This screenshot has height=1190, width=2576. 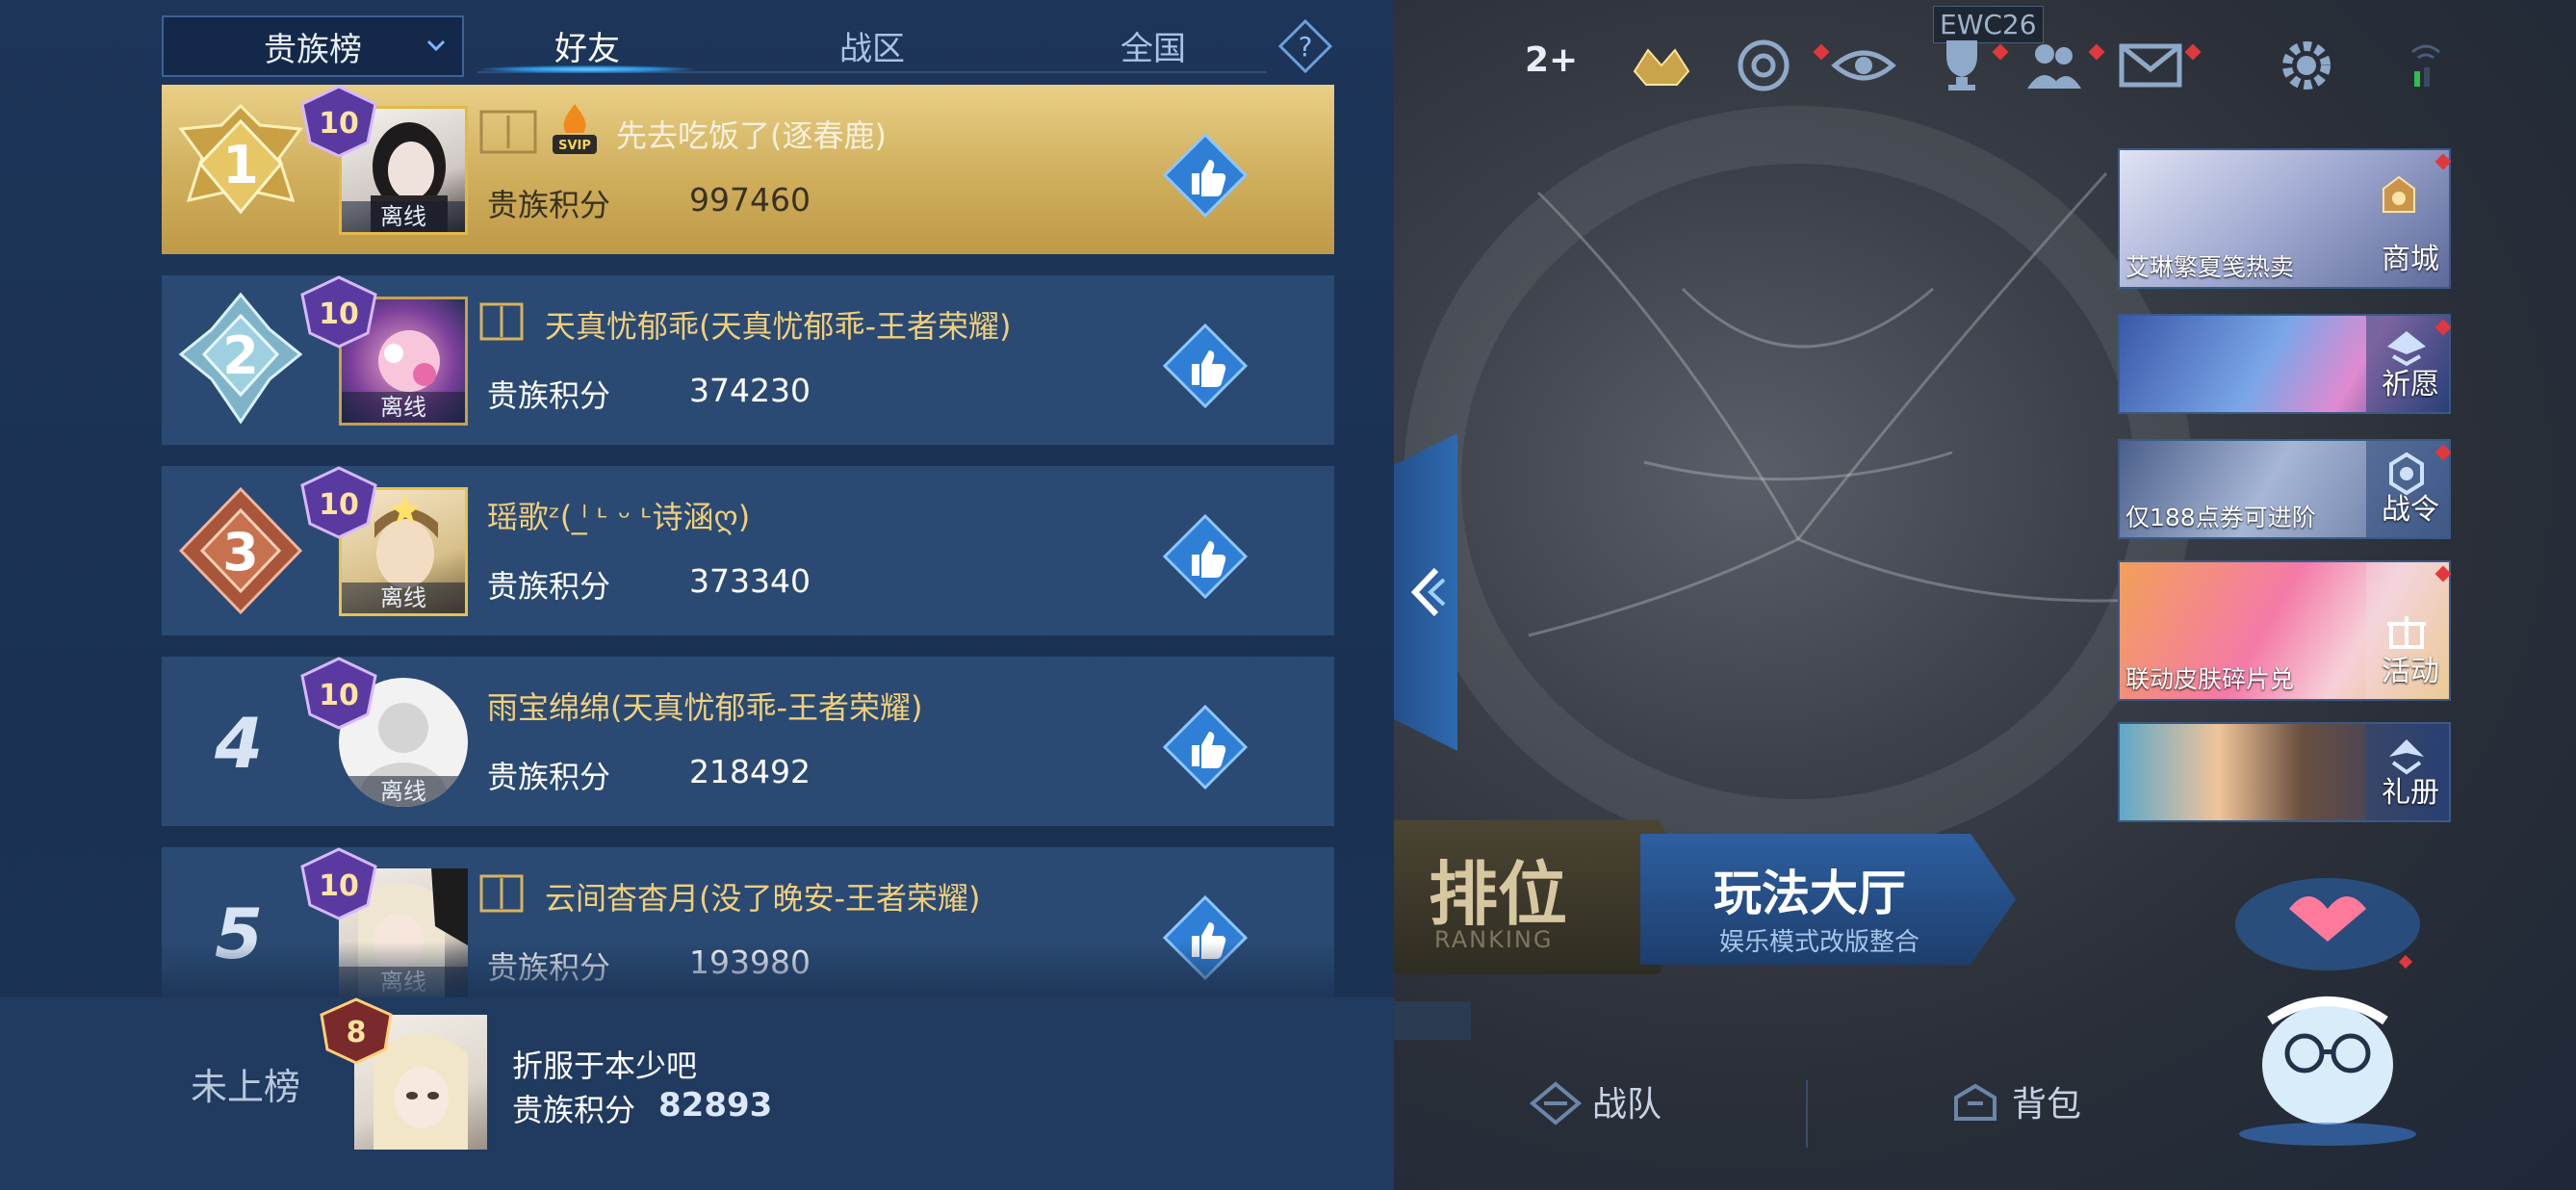 I want to click on chevron-down-icon, so click(x=436, y=46).